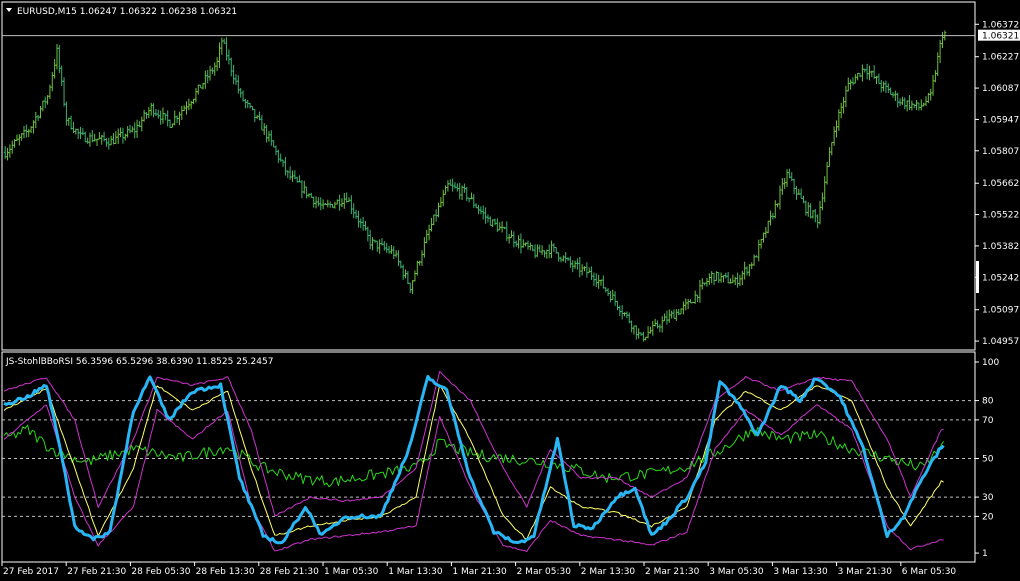  Describe the element at coordinates (985, 554) in the screenshot. I see `indicator-tick-label: 1` at that location.